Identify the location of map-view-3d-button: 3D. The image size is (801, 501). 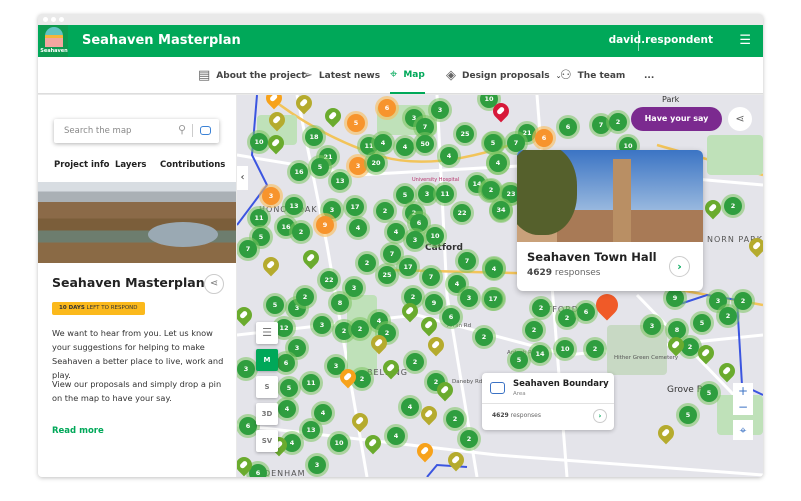
(267, 414).